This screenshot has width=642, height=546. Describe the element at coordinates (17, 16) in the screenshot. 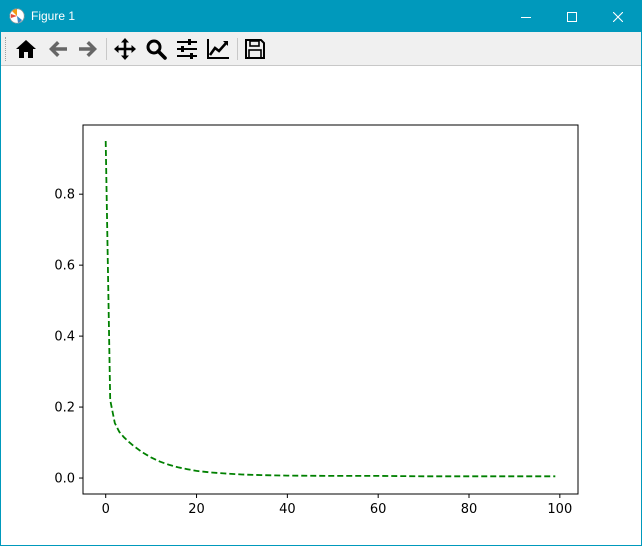

I see `matplotlib-logo-icon` at that location.